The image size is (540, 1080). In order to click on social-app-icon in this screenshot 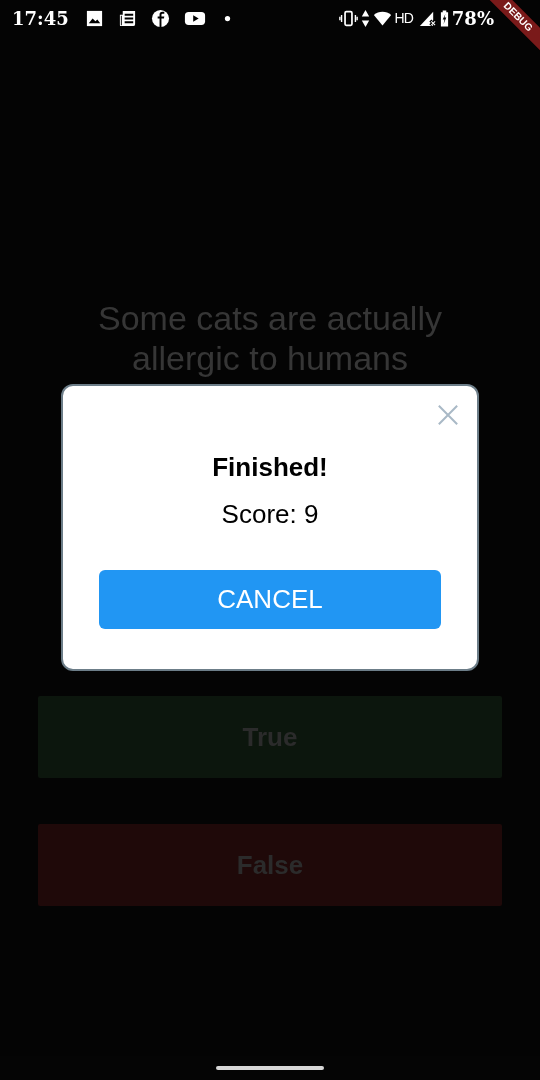, I will do `click(160, 18)`.